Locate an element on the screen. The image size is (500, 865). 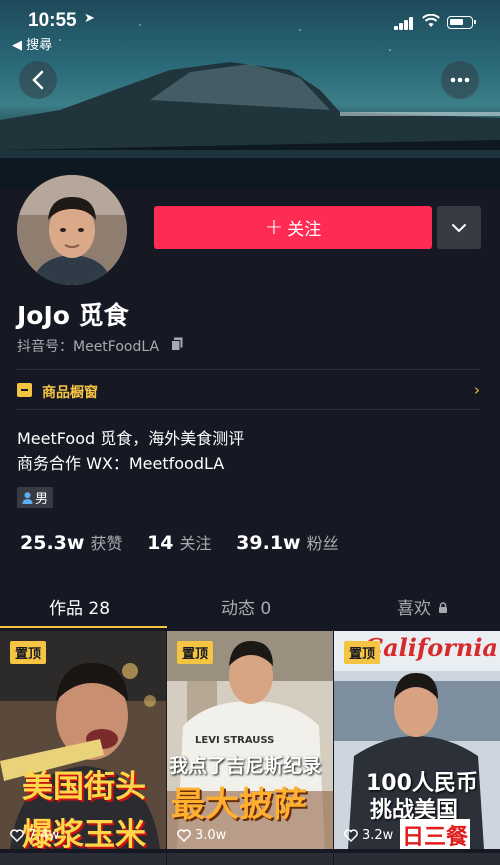
video-likes-count: 3.2w is located at coordinates (378, 835).